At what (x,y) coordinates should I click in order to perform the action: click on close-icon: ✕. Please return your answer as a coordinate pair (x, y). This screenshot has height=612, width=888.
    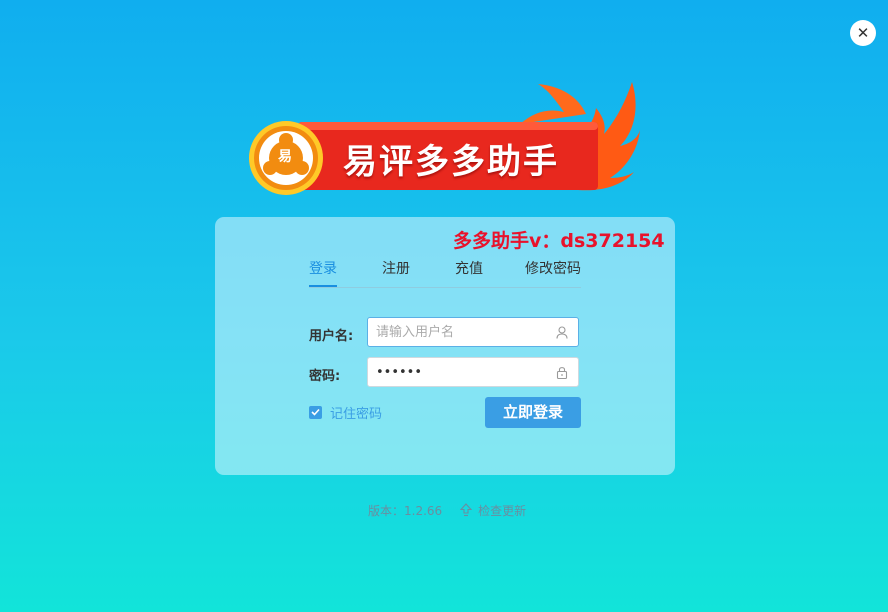
    Looking at the image, I should click on (863, 32).